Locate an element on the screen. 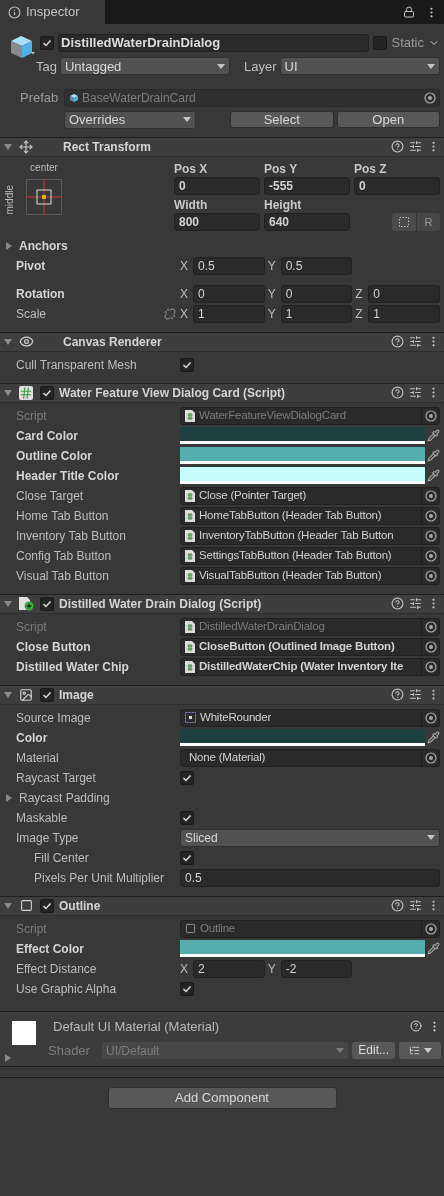 The height and width of the screenshot is (1196, 444). object-name: Close (Pointer Target) is located at coordinates (253, 495).